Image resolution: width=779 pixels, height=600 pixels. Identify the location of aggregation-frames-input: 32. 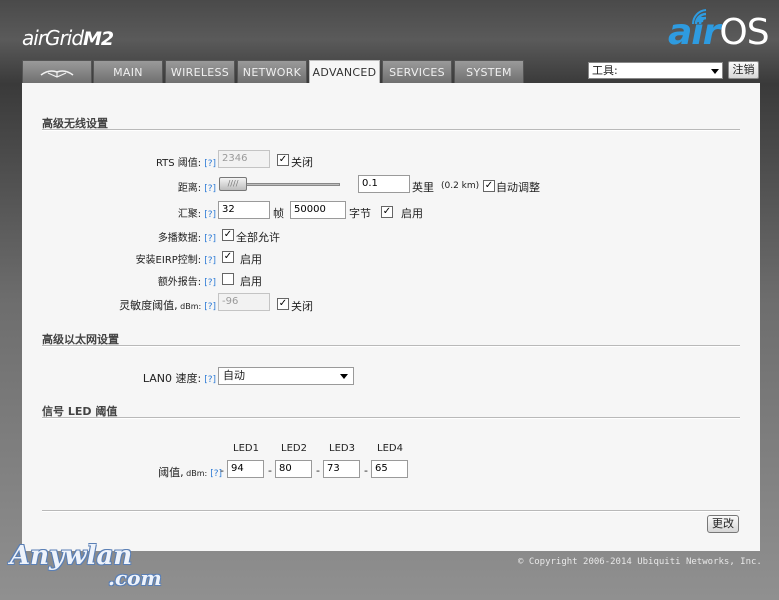
(244, 210).